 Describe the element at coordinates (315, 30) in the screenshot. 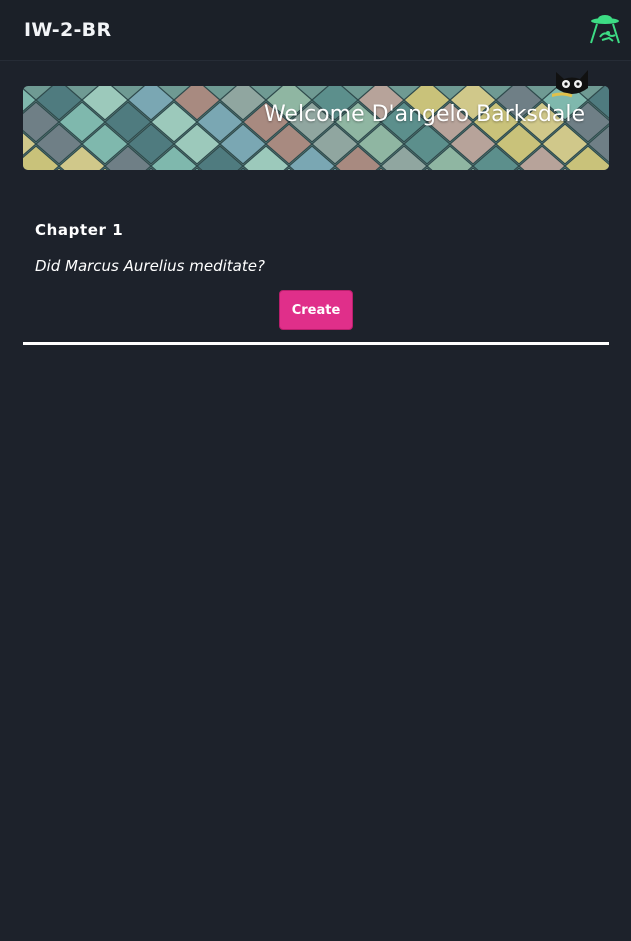

I see `top-navbar: IW-2-BR` at that location.